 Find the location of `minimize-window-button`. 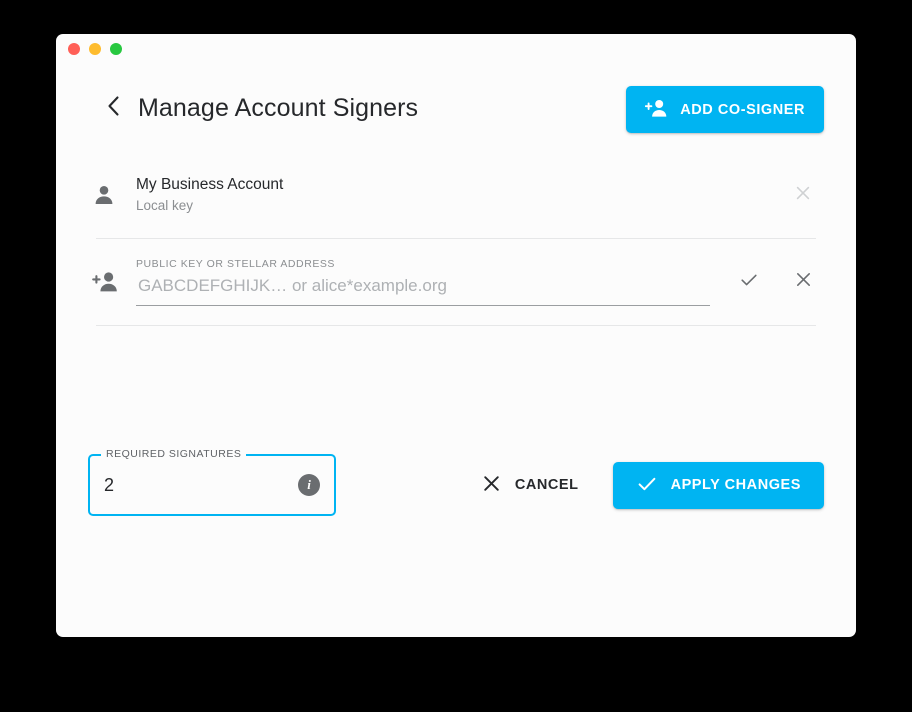

minimize-window-button is located at coordinates (95, 49).